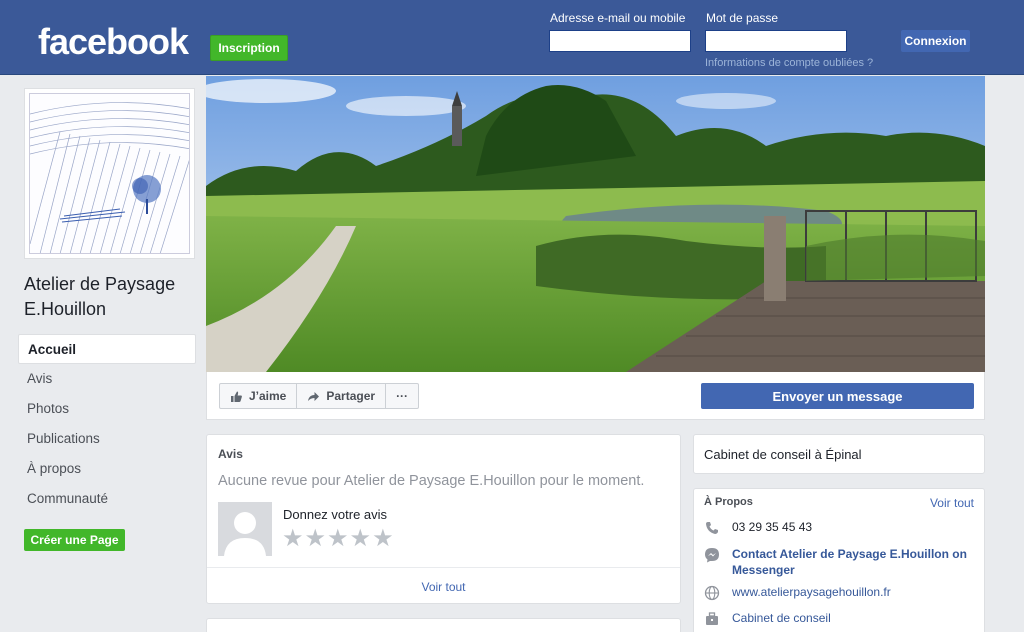  Describe the element at coordinates (783, 454) in the screenshot. I see `category-text: Cabinet de conseil à Épinal` at that location.